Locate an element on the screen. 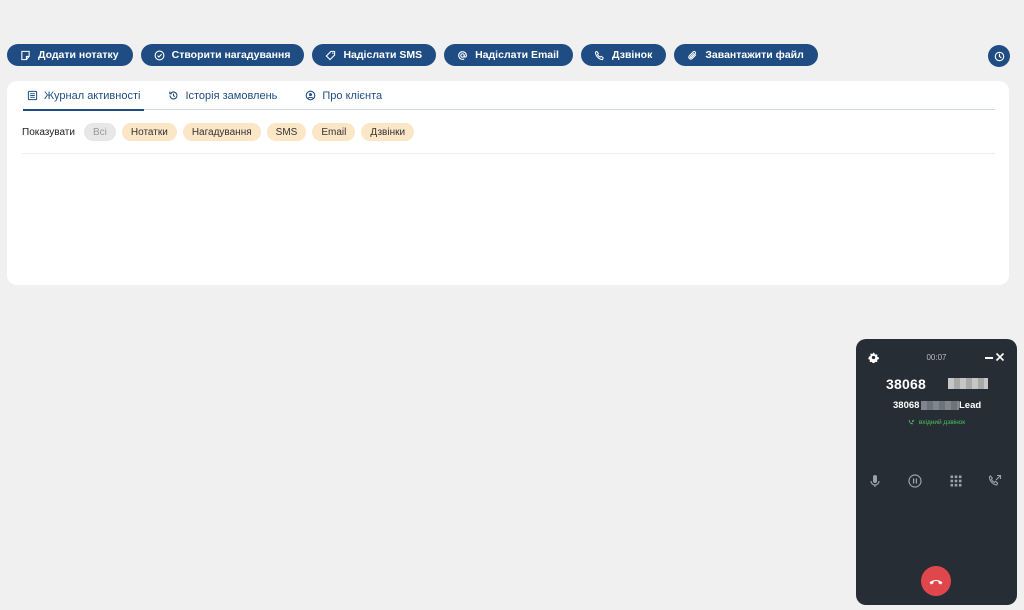 The height and width of the screenshot is (610, 1024). call-label: Дзвінок is located at coordinates (632, 55).